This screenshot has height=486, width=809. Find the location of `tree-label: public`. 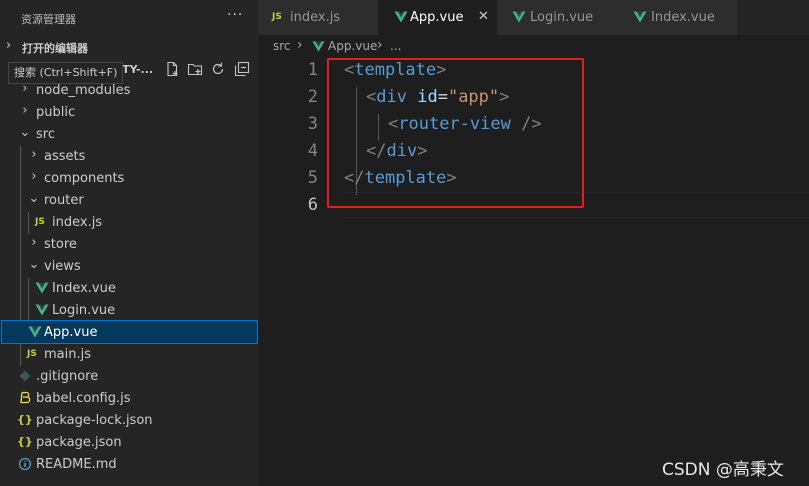

tree-label: public is located at coordinates (56, 112).